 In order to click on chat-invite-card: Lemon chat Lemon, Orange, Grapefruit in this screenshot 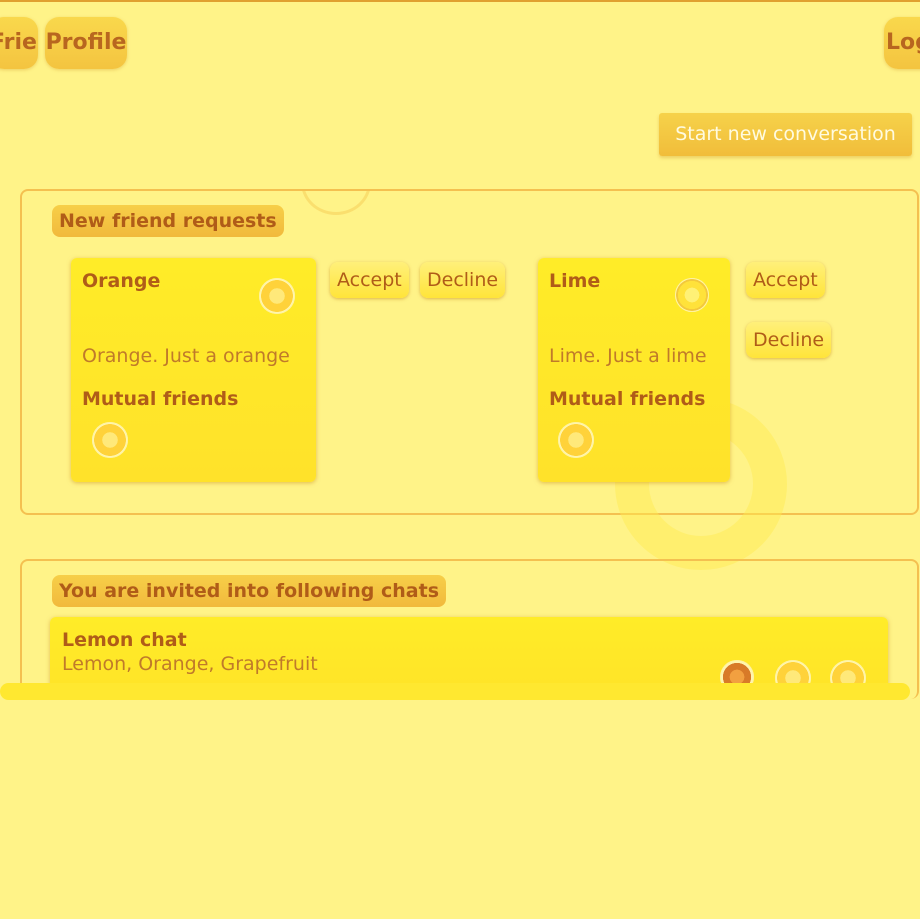, I will do `click(469, 654)`.